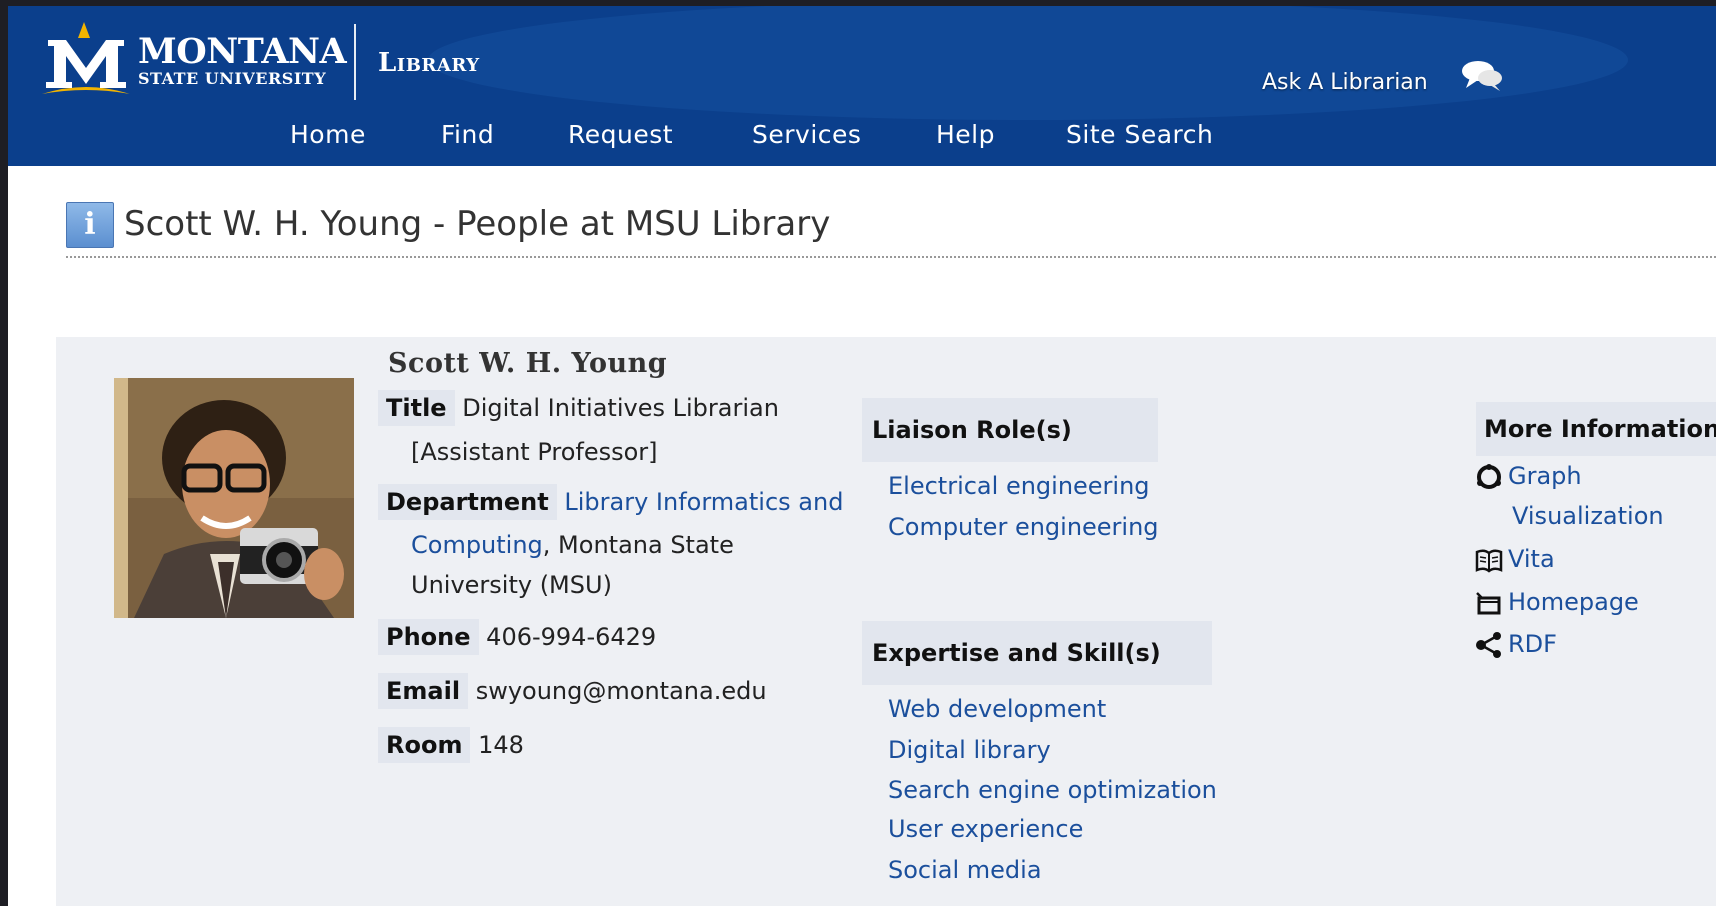 The image size is (1716, 906). Describe the element at coordinates (86, 59) in the screenshot. I see `msu-logo` at that location.